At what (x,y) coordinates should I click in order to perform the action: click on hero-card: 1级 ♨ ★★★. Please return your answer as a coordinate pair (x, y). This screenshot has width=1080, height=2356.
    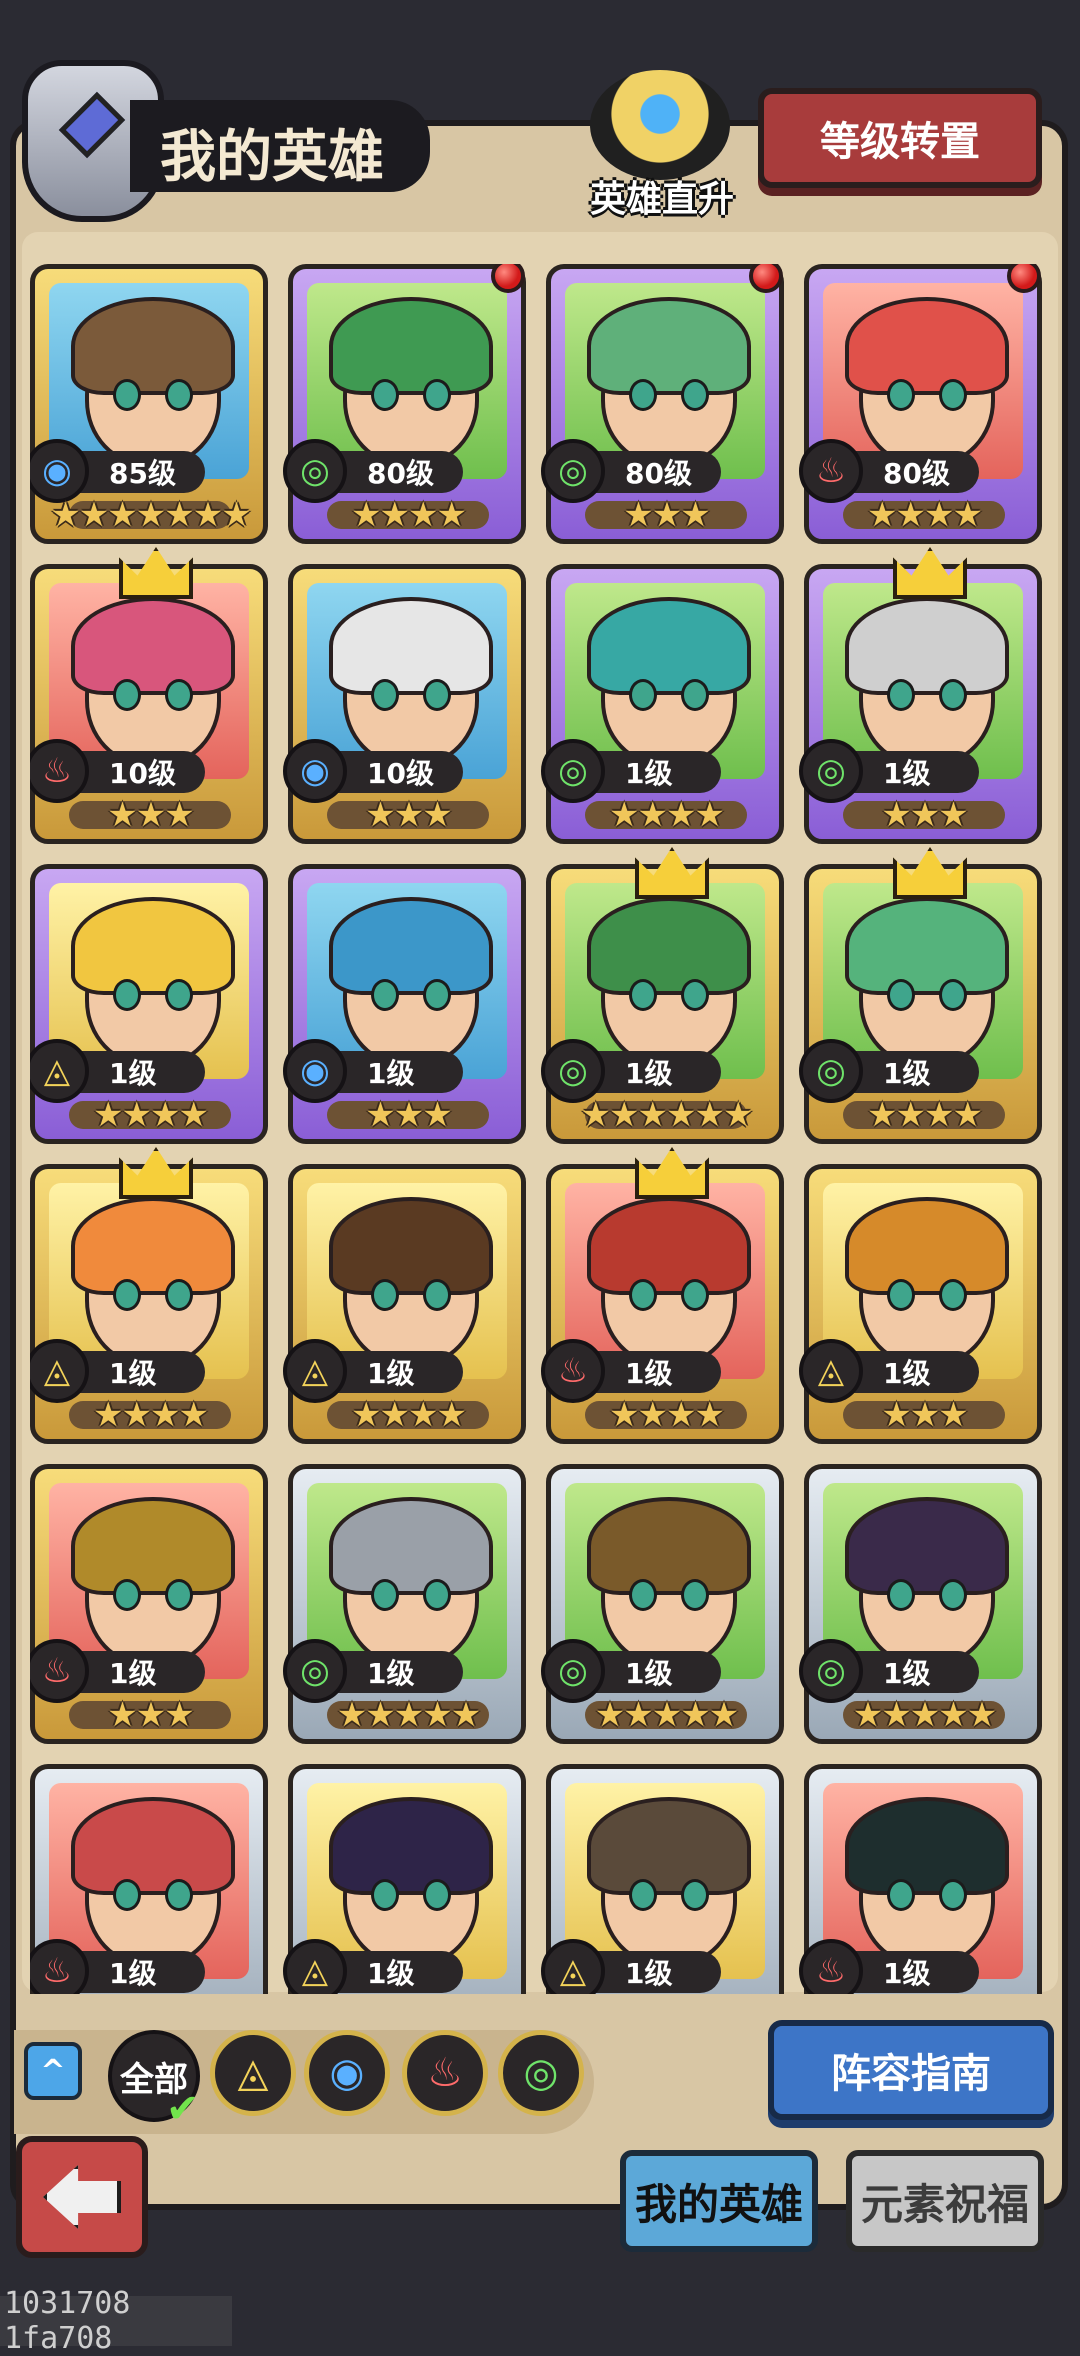
    Looking at the image, I should click on (149, 1604).